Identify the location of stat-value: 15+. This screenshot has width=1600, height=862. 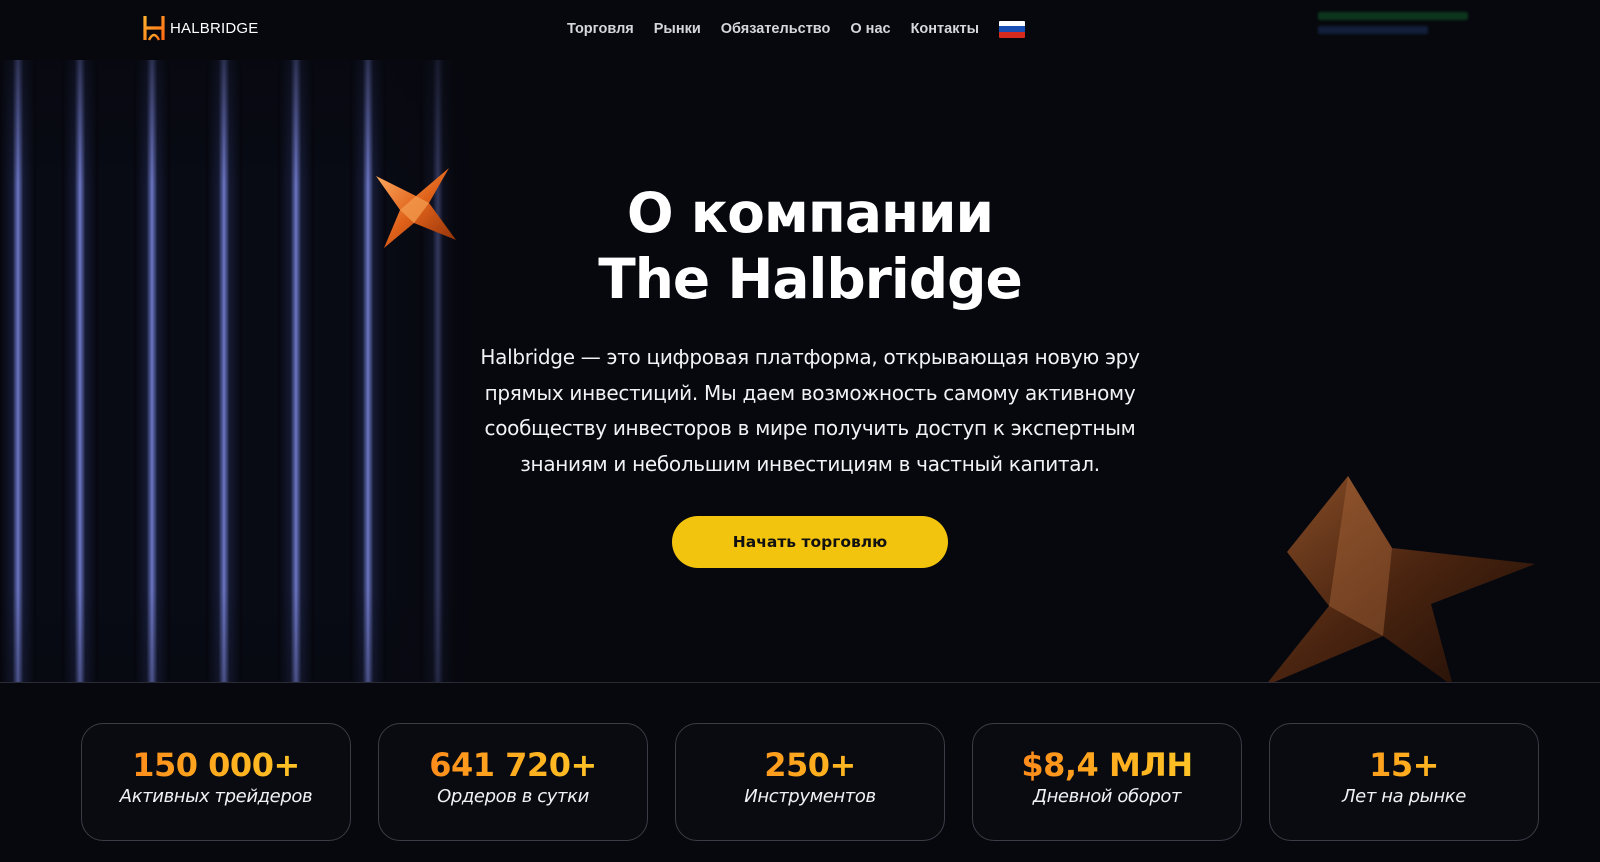
(1404, 765).